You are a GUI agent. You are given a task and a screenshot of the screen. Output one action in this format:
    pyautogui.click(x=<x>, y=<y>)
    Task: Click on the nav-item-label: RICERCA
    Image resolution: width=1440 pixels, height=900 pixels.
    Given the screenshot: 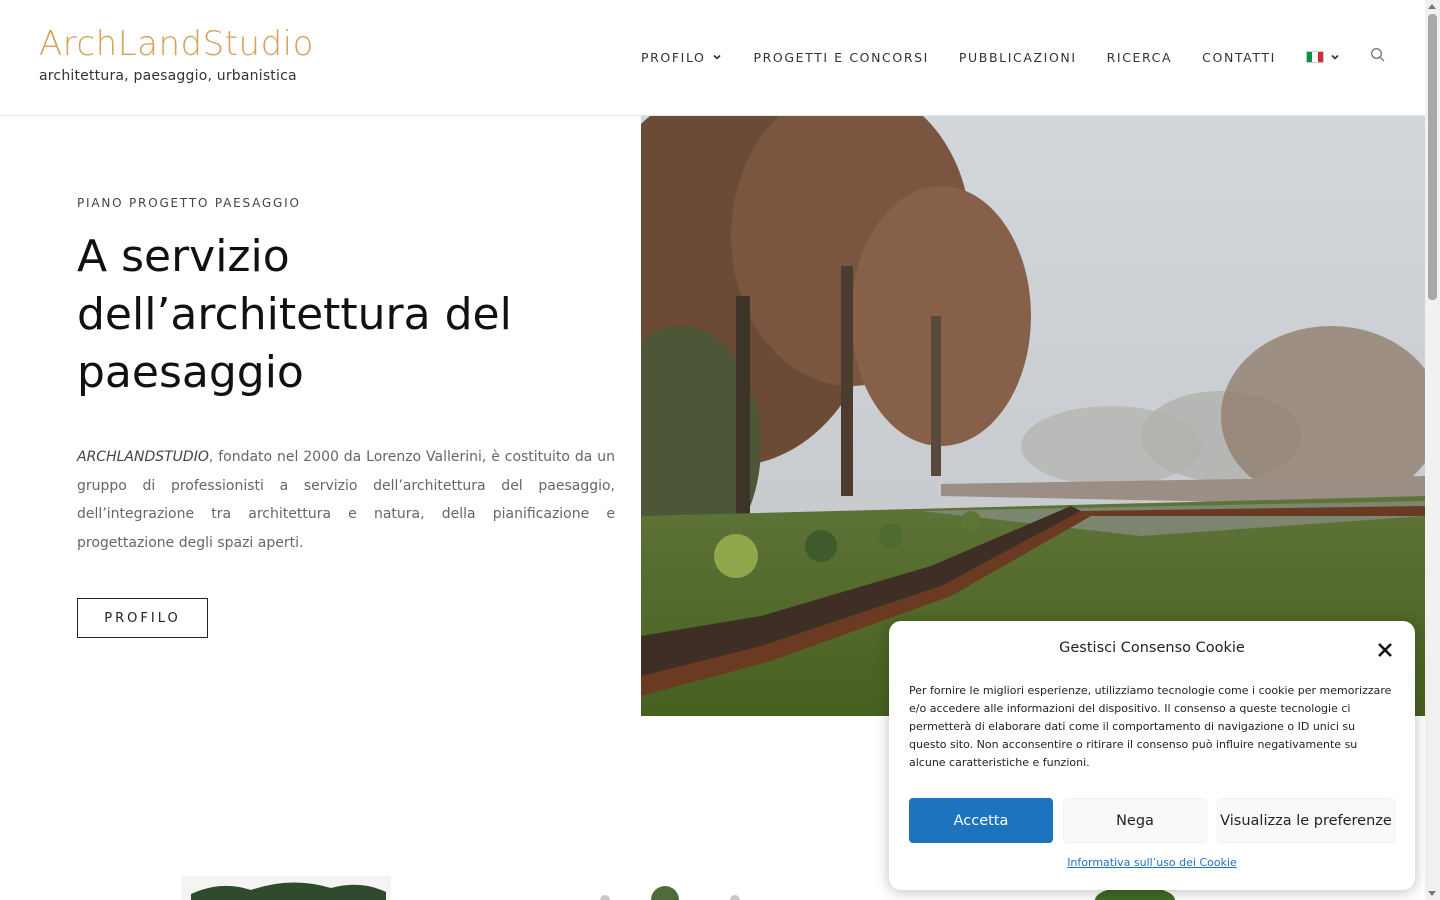 What is the action you would take?
    pyautogui.click(x=1139, y=57)
    